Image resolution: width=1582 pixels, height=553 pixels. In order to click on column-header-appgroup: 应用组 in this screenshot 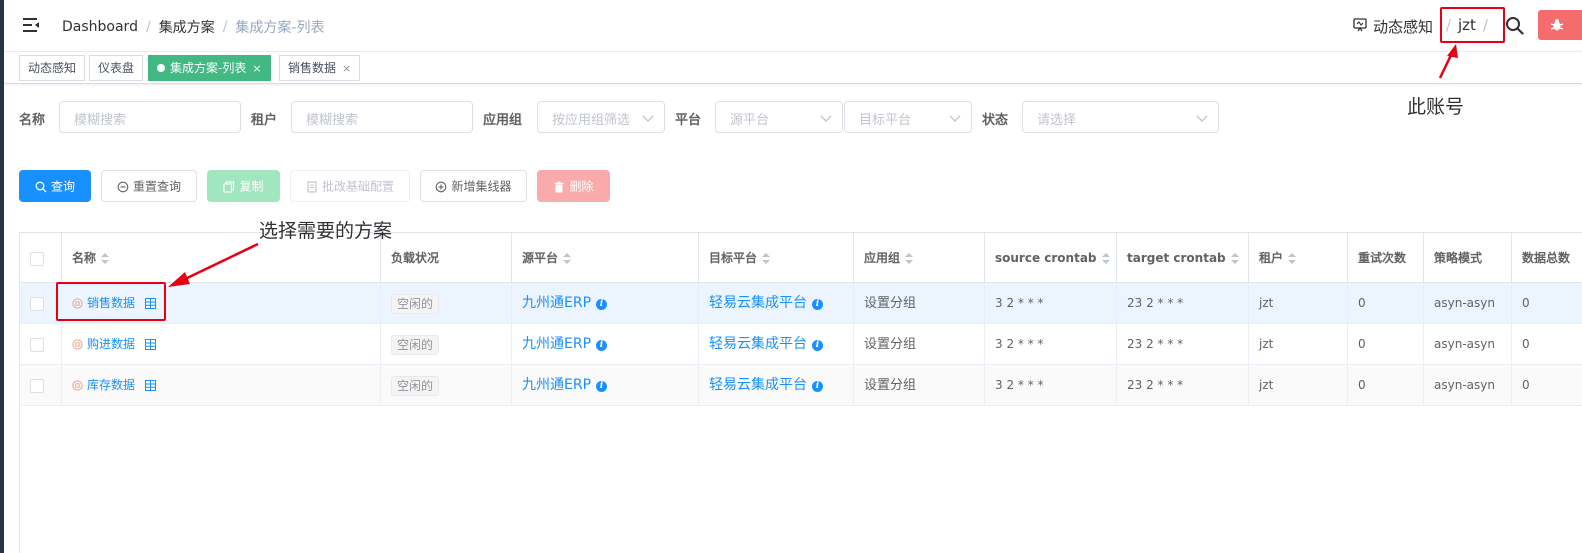, I will do `click(919, 258)`.